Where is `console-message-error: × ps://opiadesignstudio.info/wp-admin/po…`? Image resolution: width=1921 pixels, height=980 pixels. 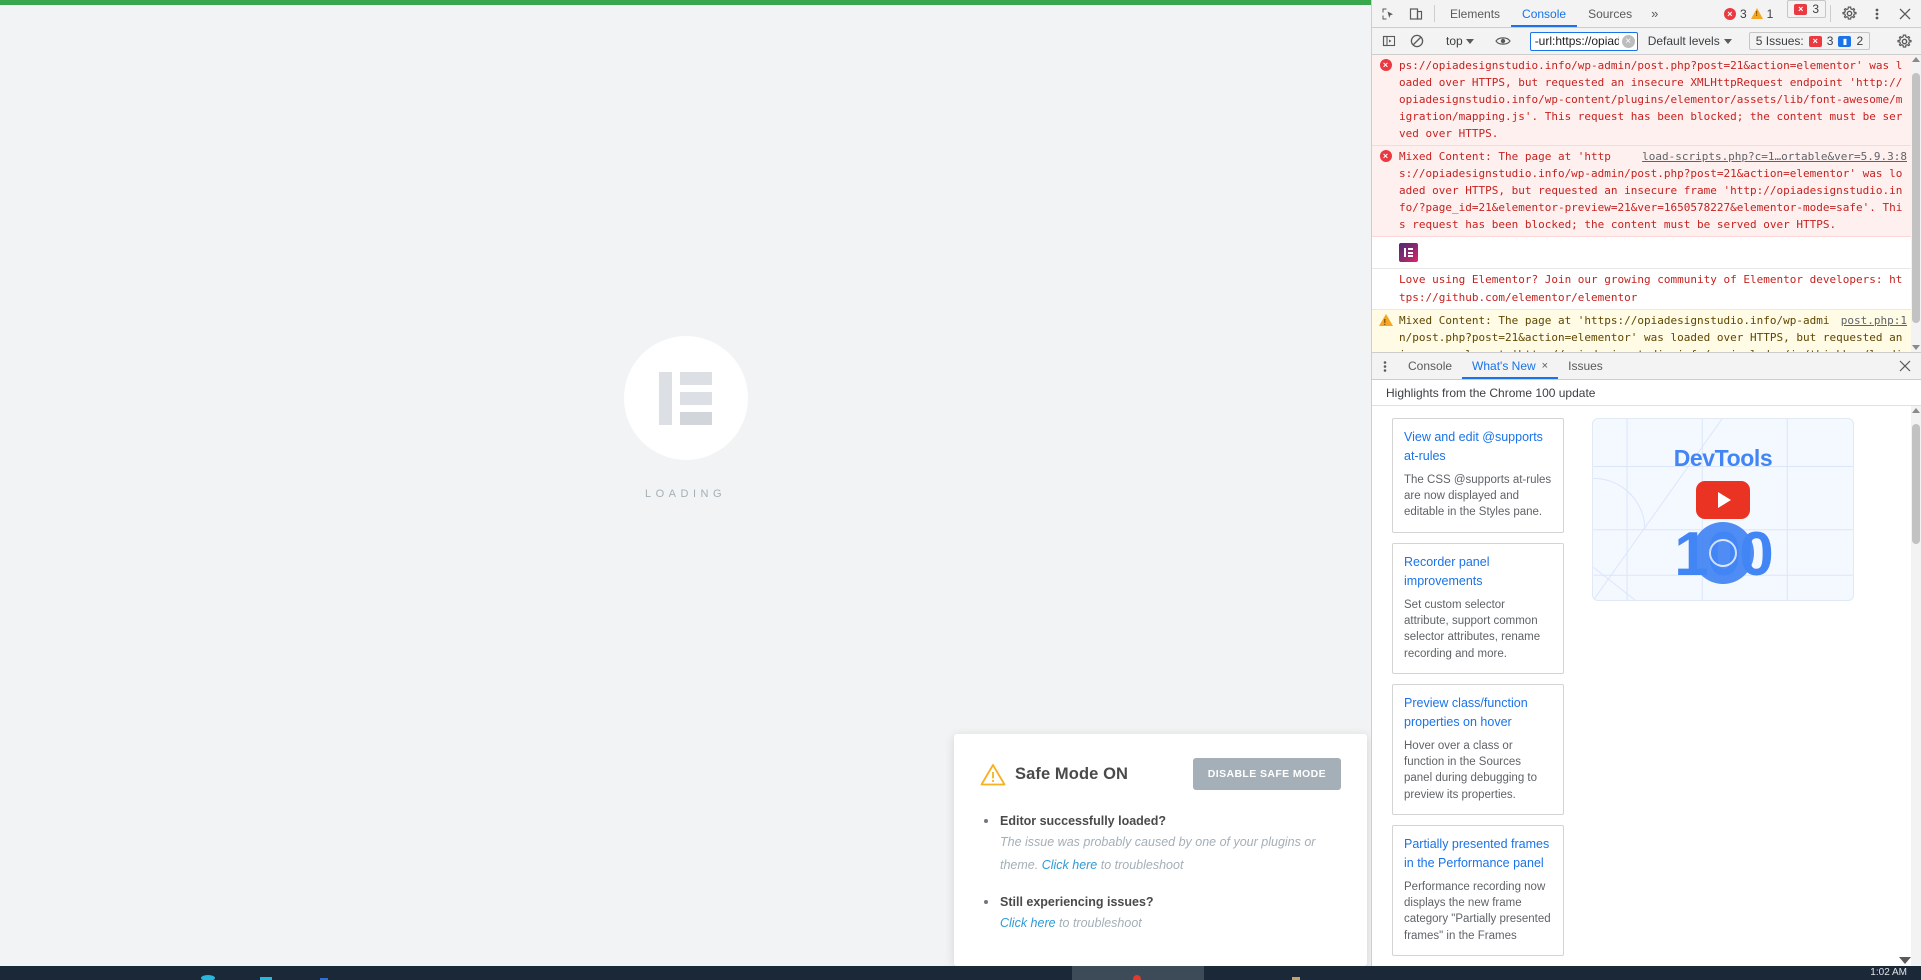
console-message-error: × ps://opiadesignstudio.info/wp-admin/po… is located at coordinates (1646, 101).